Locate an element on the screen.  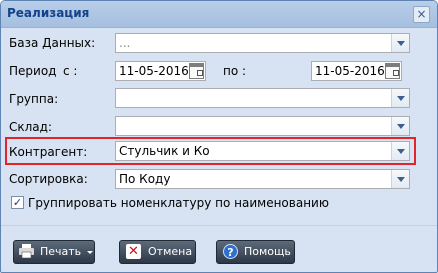
period-from-value: 11-05-2016 is located at coordinates (154, 71).